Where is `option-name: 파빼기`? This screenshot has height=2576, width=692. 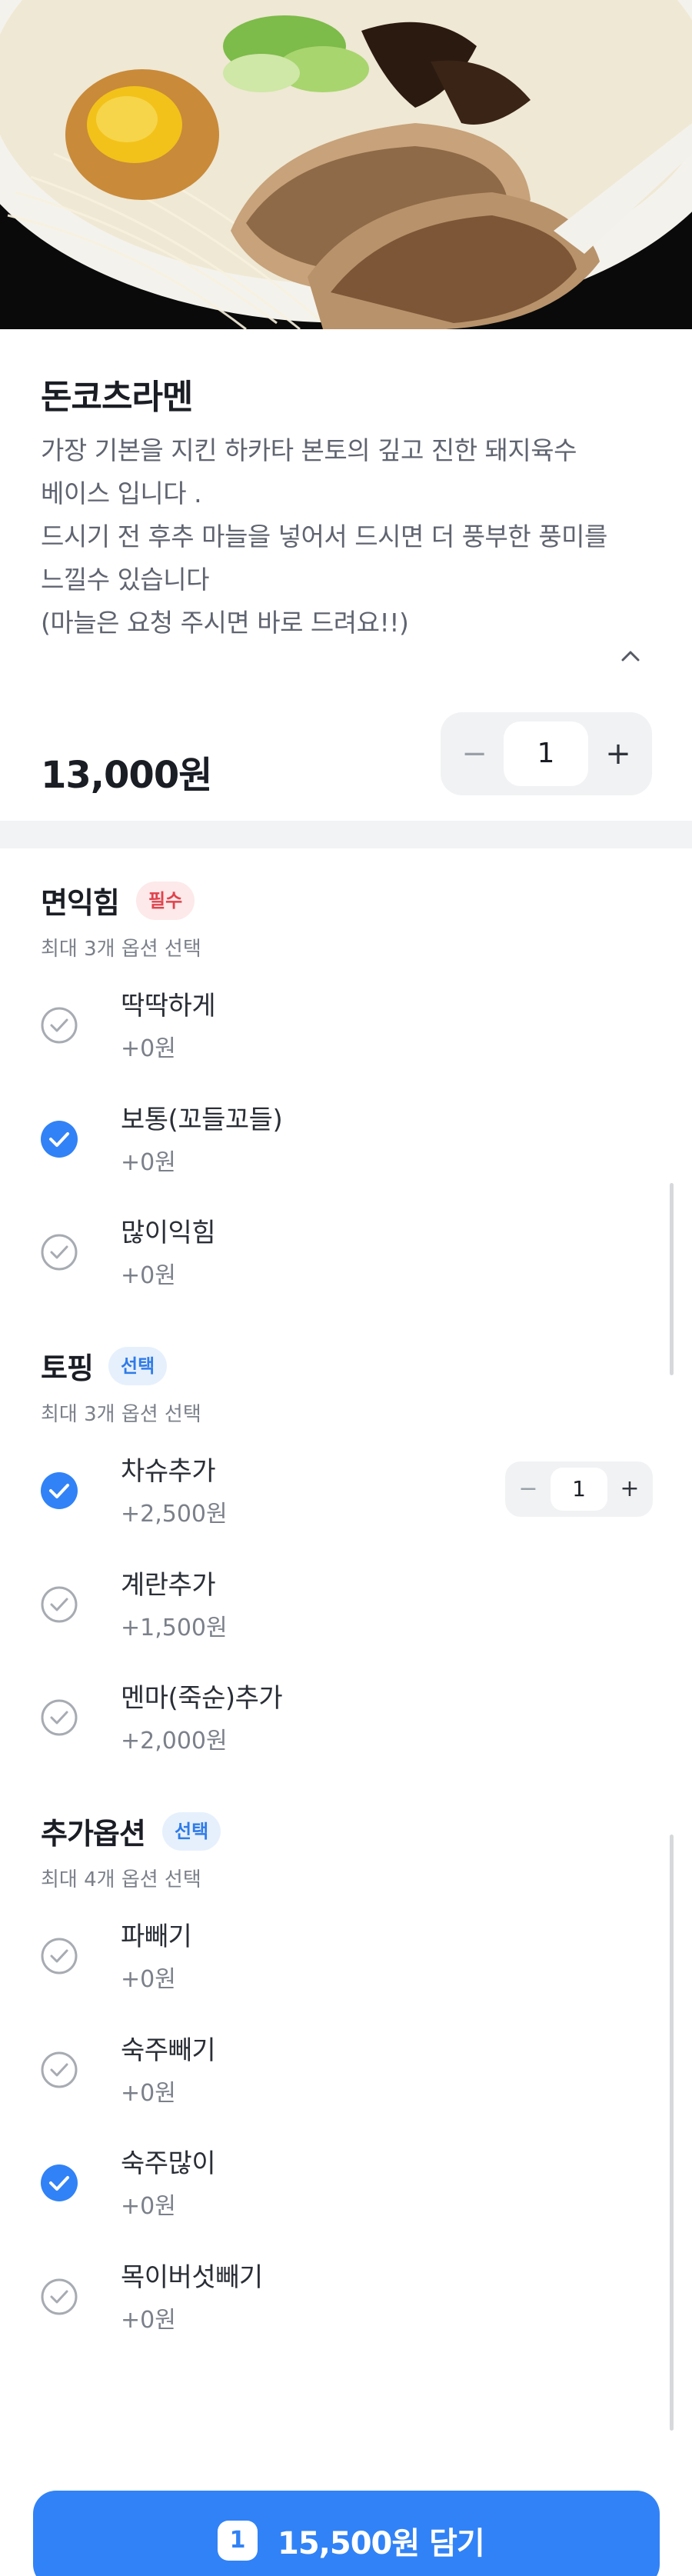
option-name: 파빼기 is located at coordinates (156, 1936).